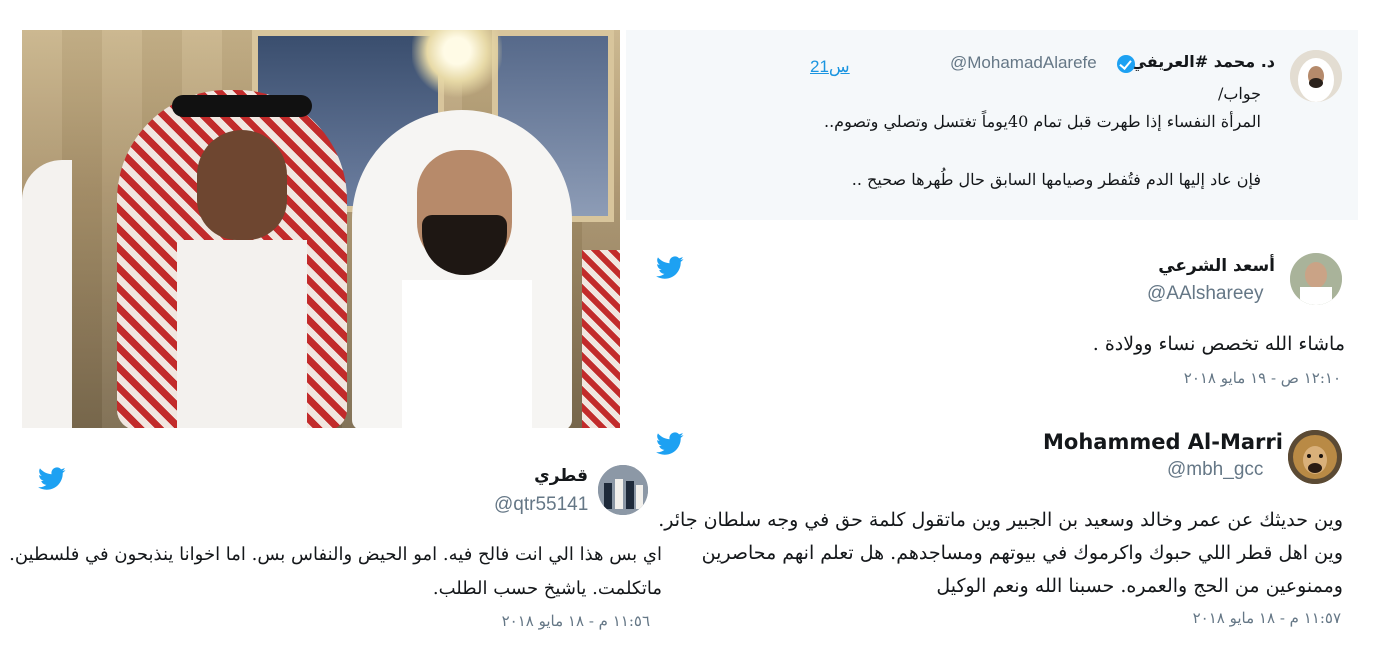 The image size is (1378, 662). I want to click on avatar-qtr55141, so click(623, 490).